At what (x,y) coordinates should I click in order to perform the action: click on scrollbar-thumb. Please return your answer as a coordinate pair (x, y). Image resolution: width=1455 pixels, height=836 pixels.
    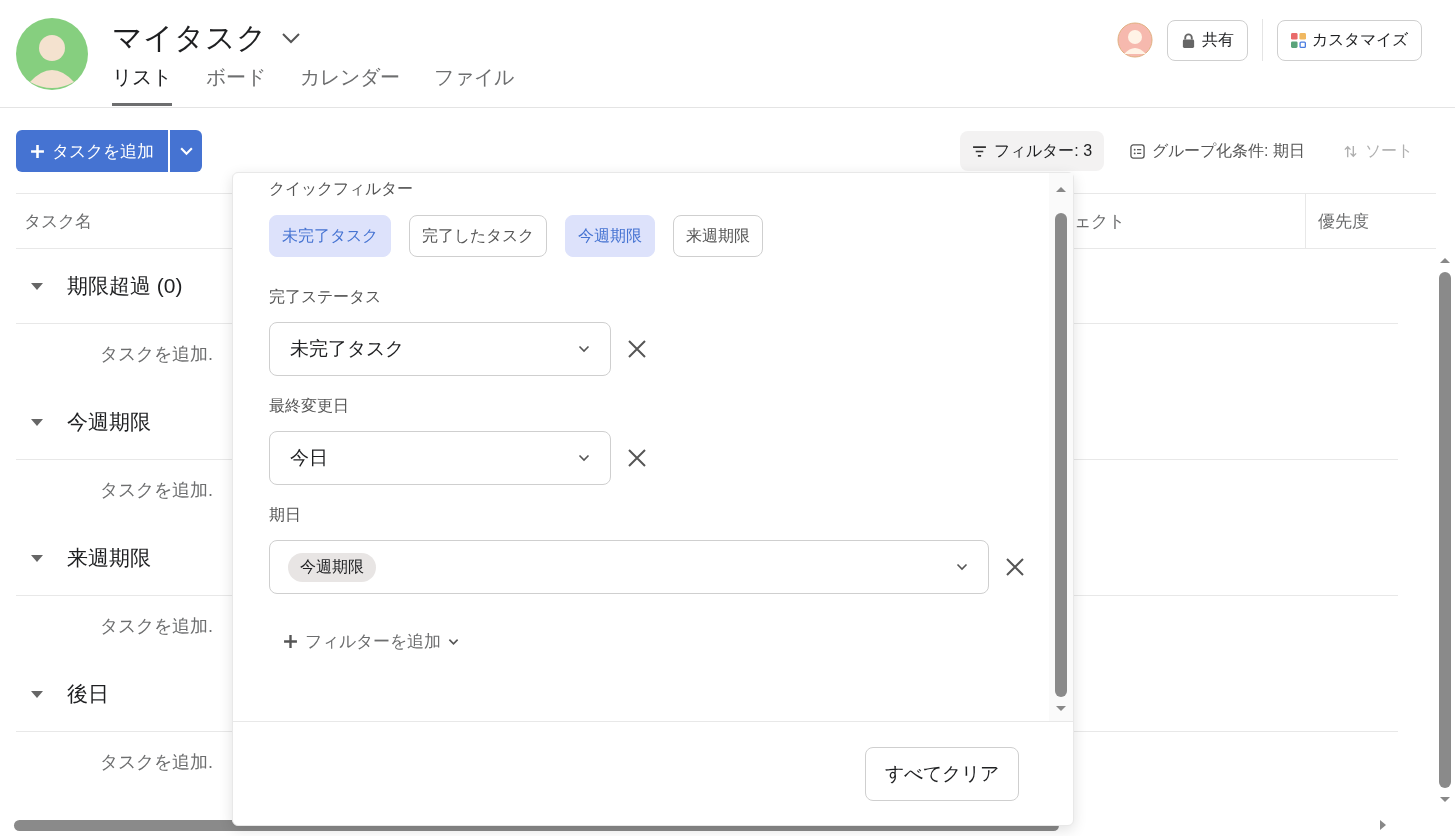
    Looking at the image, I should click on (1445, 530).